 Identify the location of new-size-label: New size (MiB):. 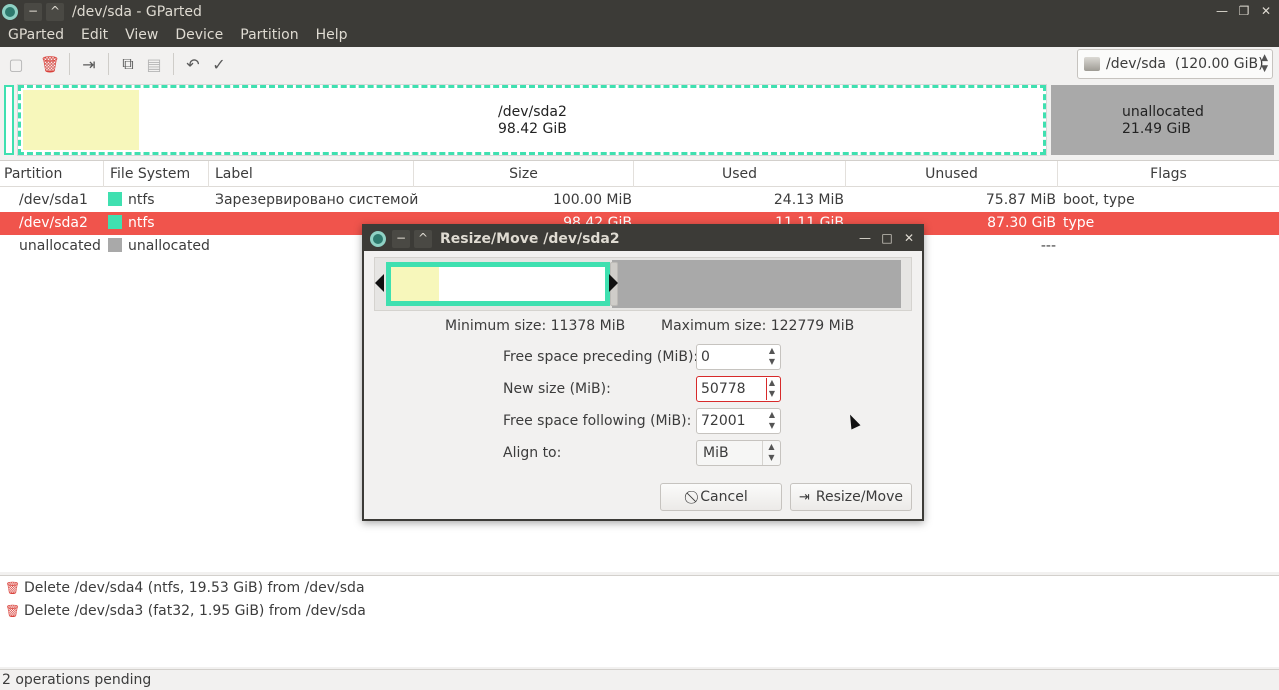
(557, 389).